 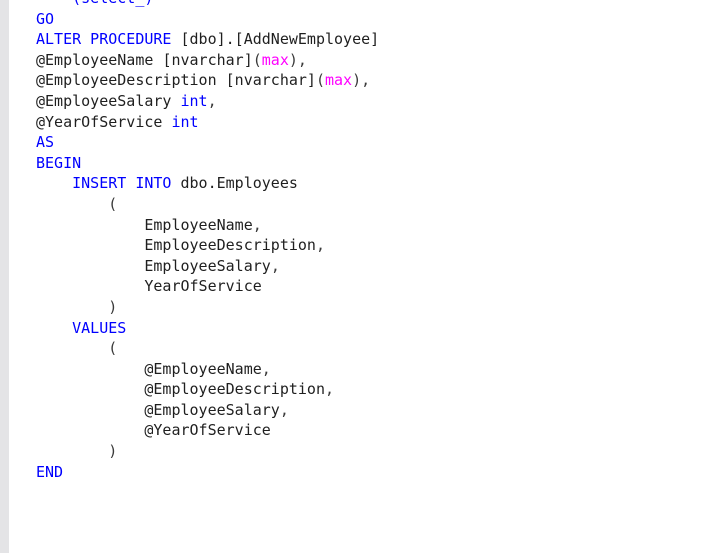 I want to click on code-token: END, so click(x=50, y=471).